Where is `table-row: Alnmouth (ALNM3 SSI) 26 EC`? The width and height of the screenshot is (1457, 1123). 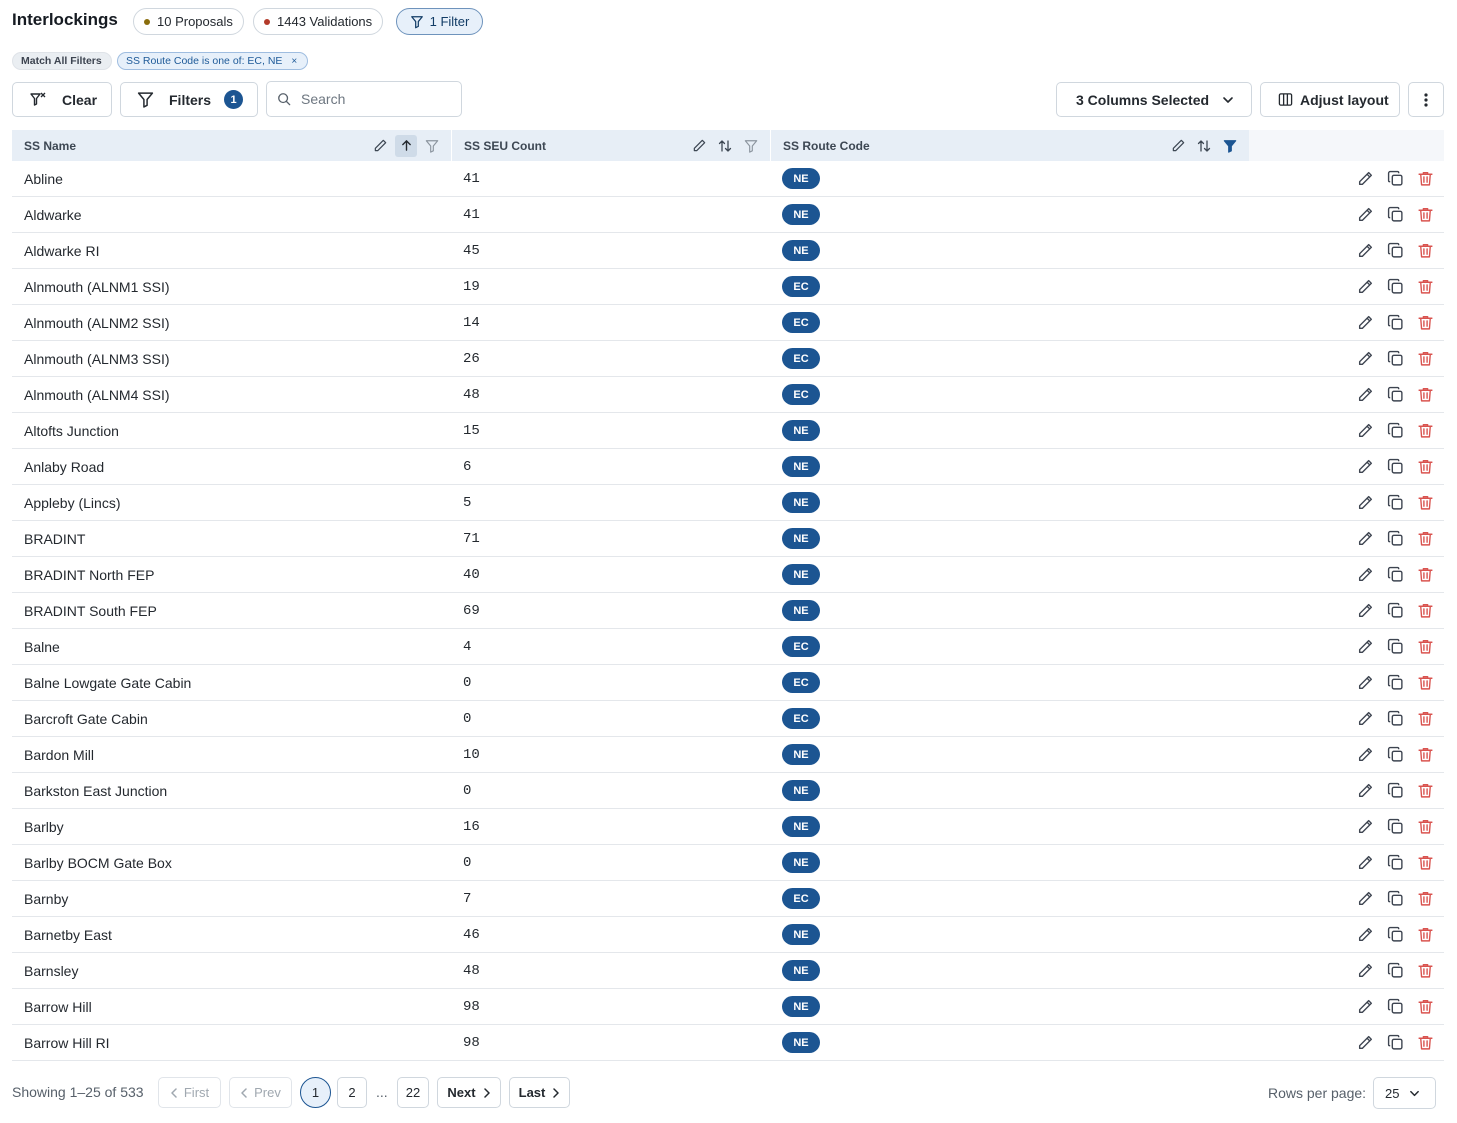 table-row: Alnmouth (ALNM3 SSI) 26 EC is located at coordinates (728, 359).